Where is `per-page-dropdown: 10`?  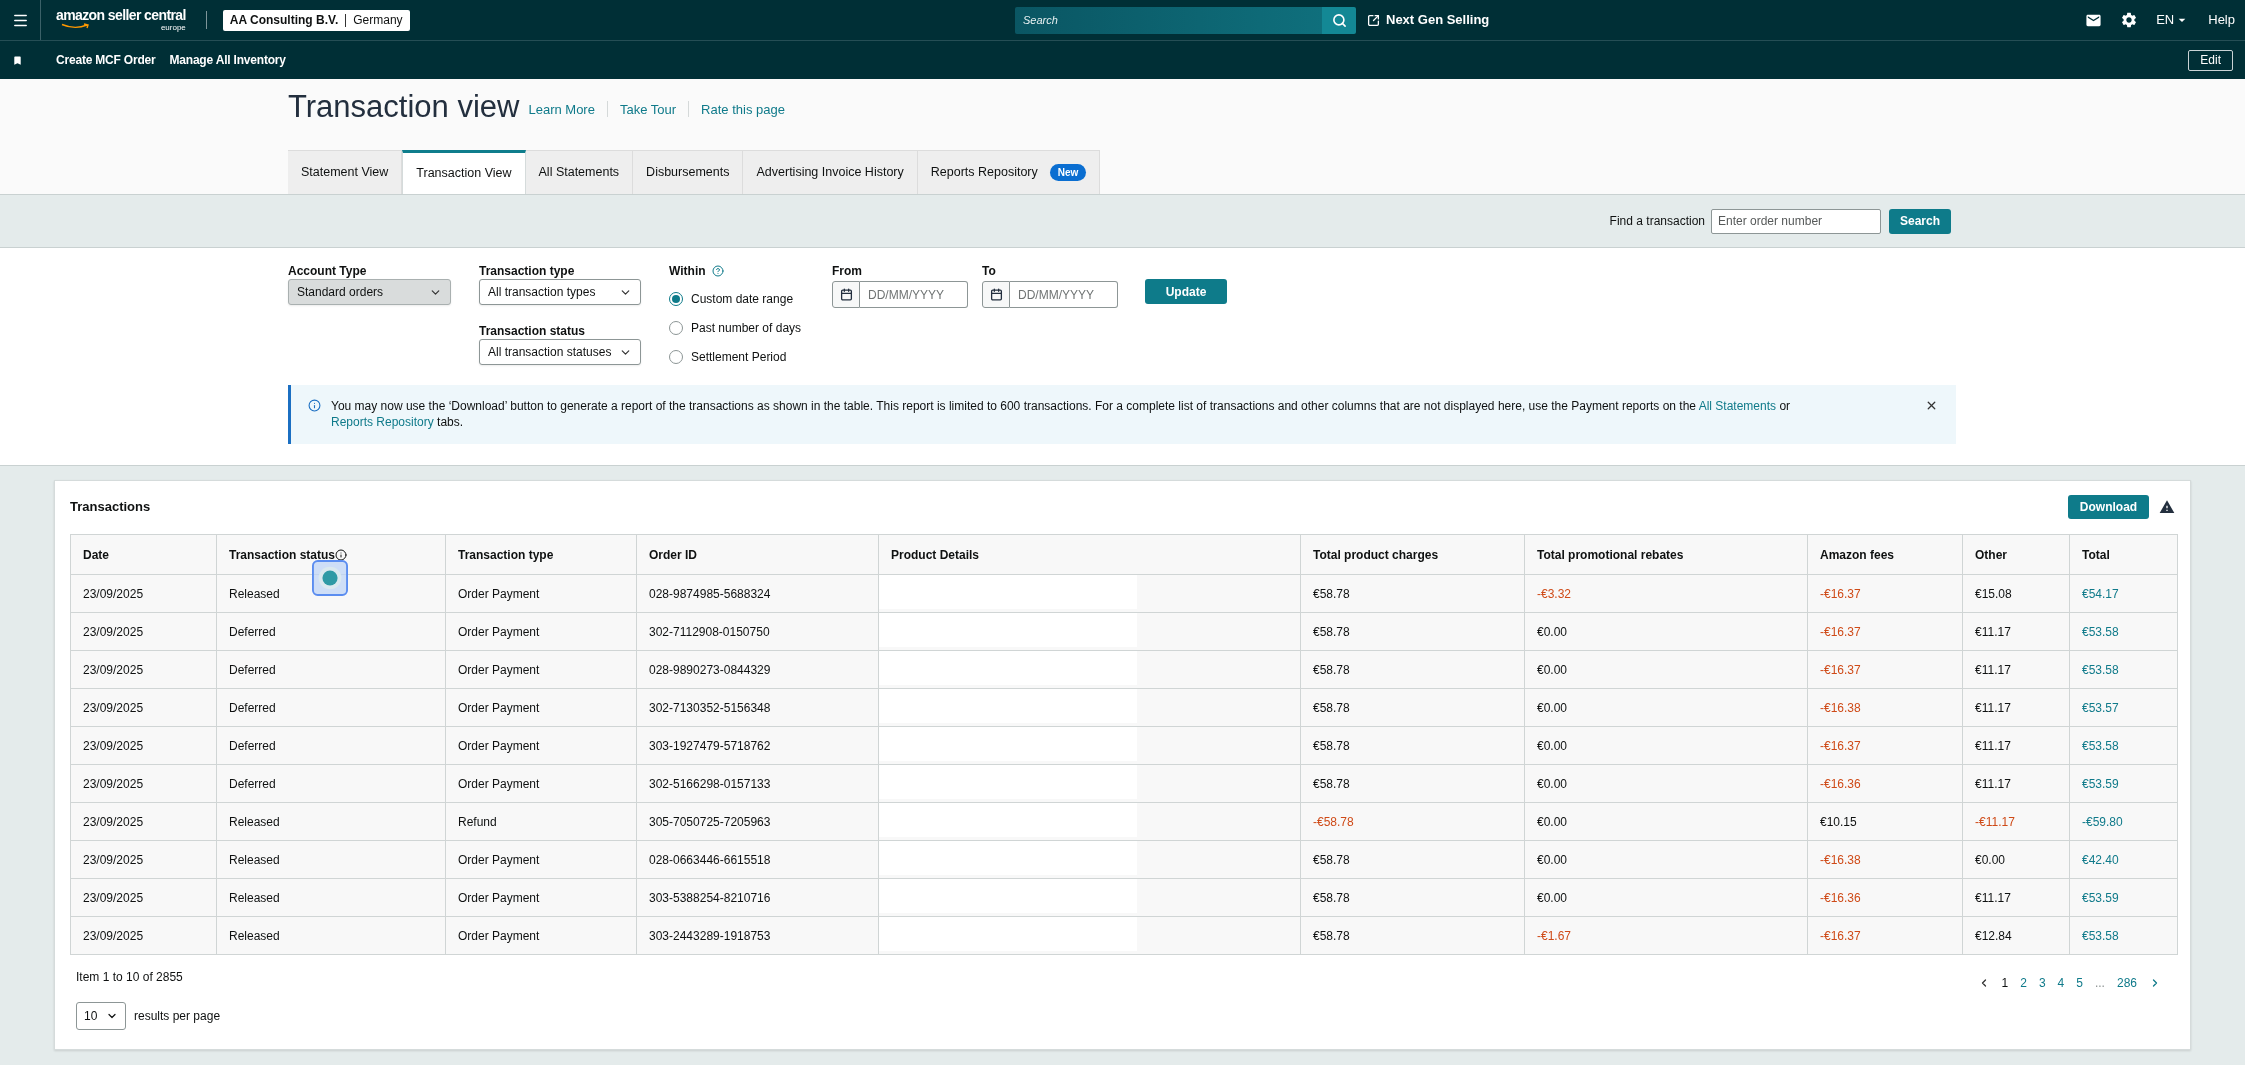
per-page-dropdown: 10 is located at coordinates (101, 1016).